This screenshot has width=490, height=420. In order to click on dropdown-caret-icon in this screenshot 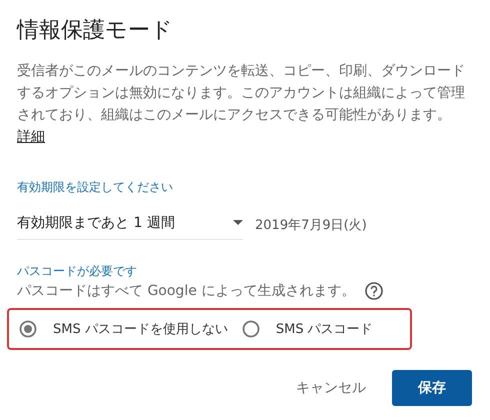, I will do `click(238, 222)`.